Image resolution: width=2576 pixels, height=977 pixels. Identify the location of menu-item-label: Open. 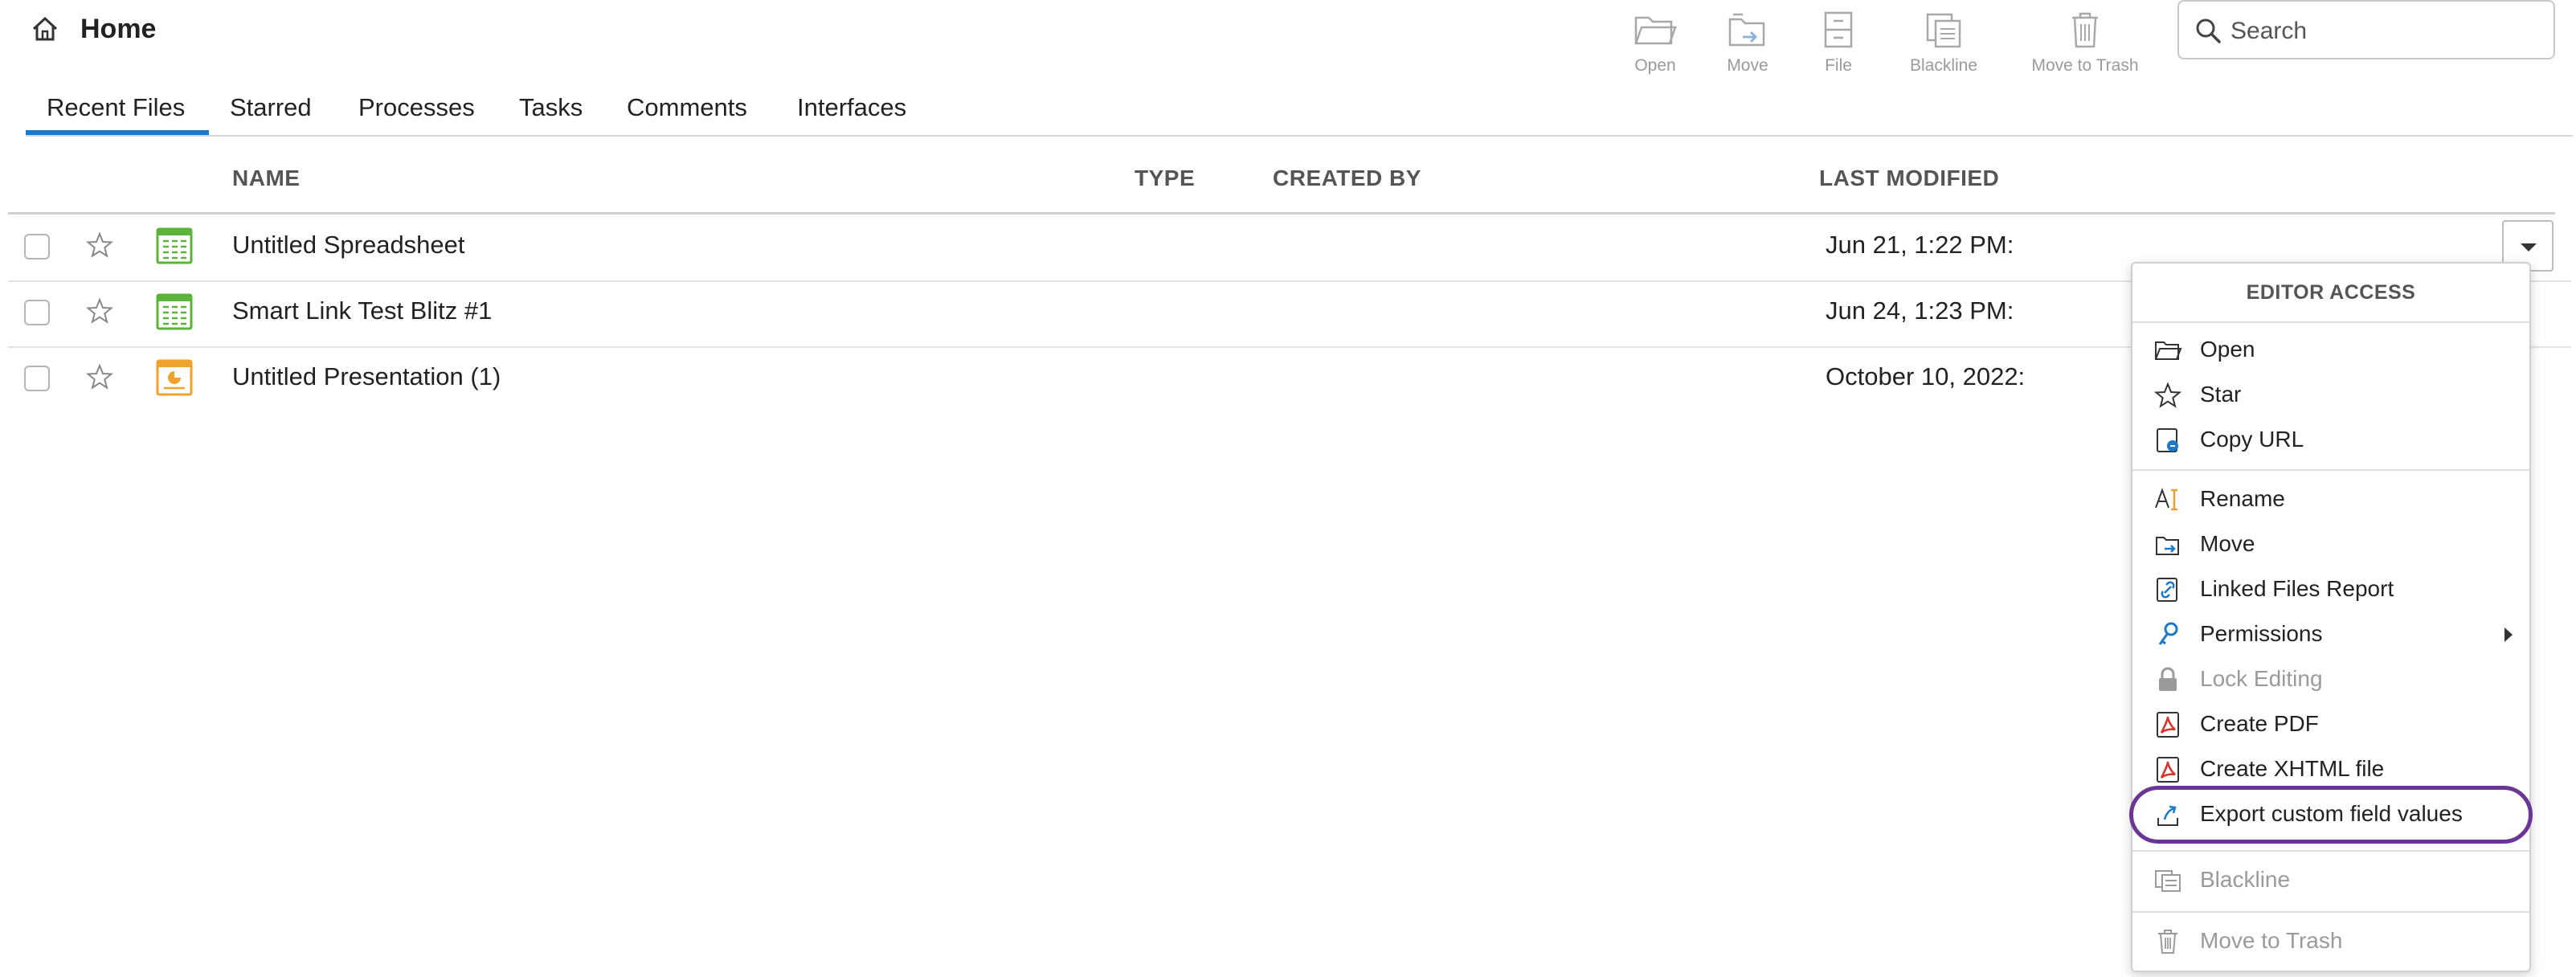
(2227, 349).